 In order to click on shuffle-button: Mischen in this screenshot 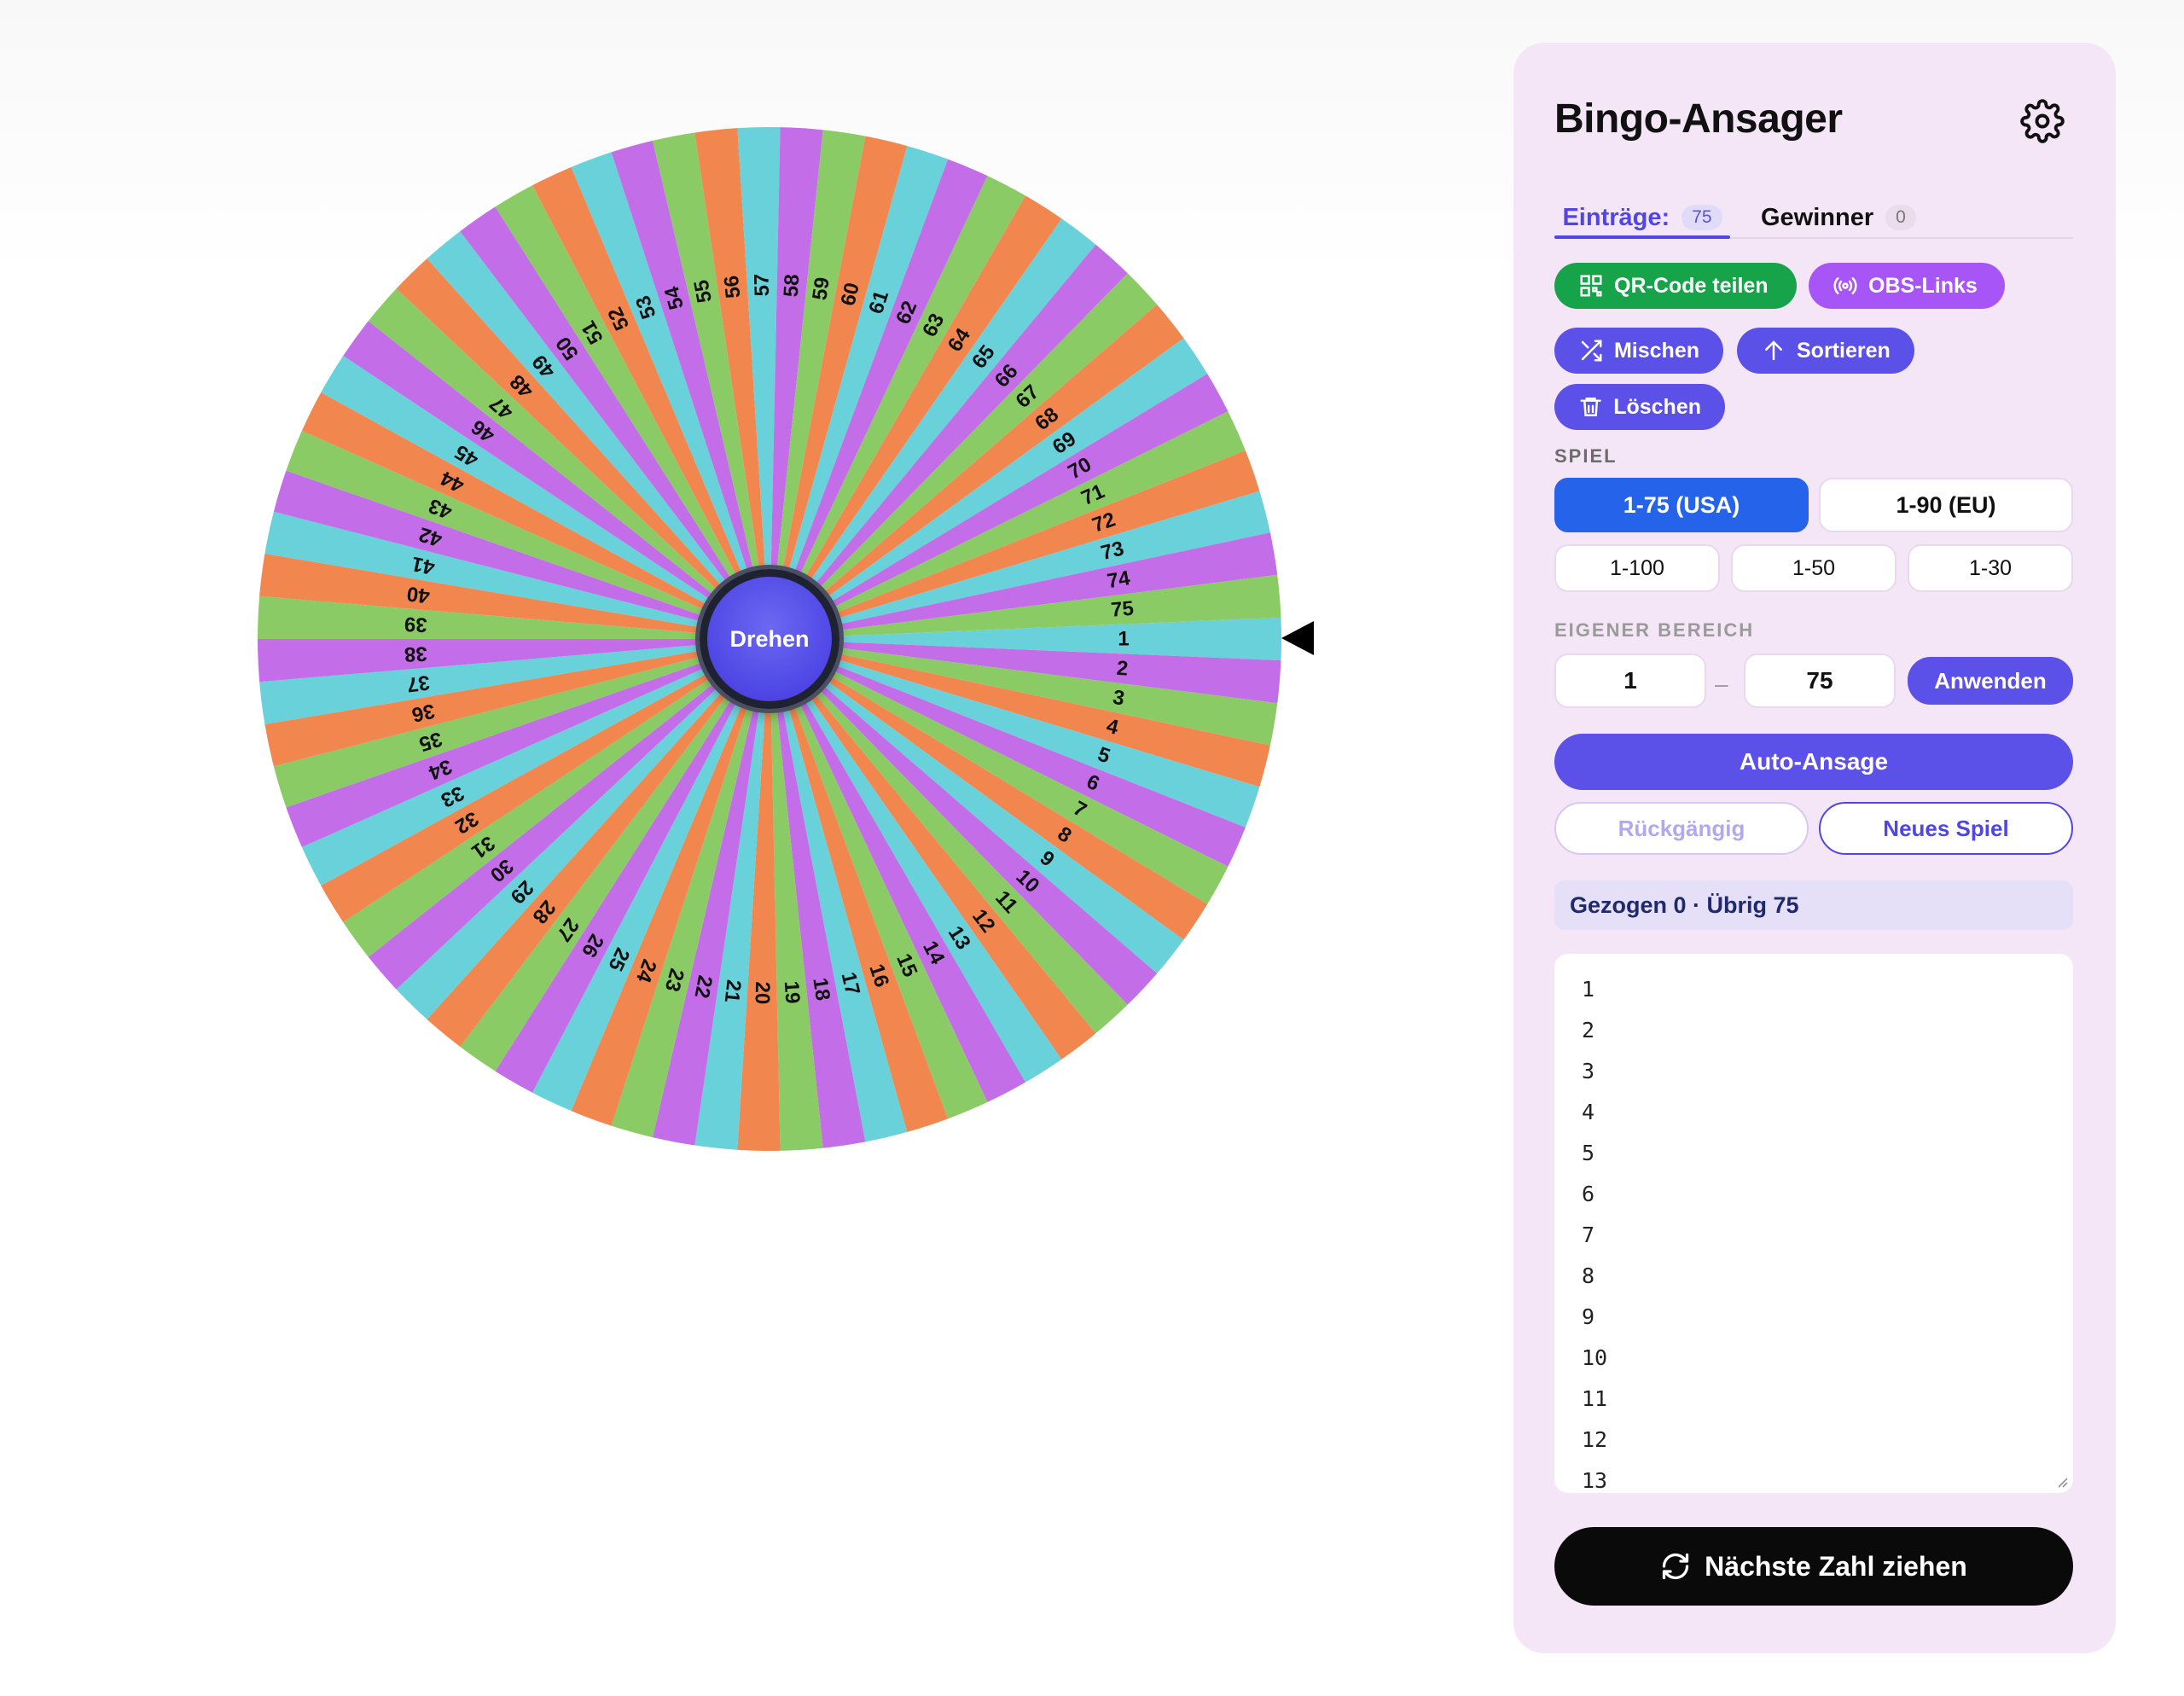, I will do `click(1639, 351)`.